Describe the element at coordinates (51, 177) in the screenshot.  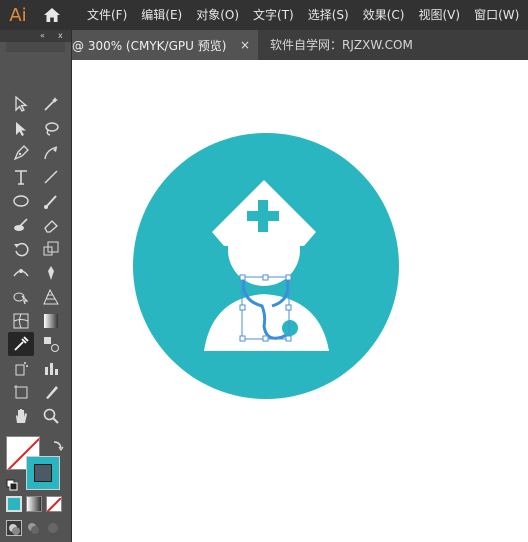
I see `line-segment-tool-icon` at that location.